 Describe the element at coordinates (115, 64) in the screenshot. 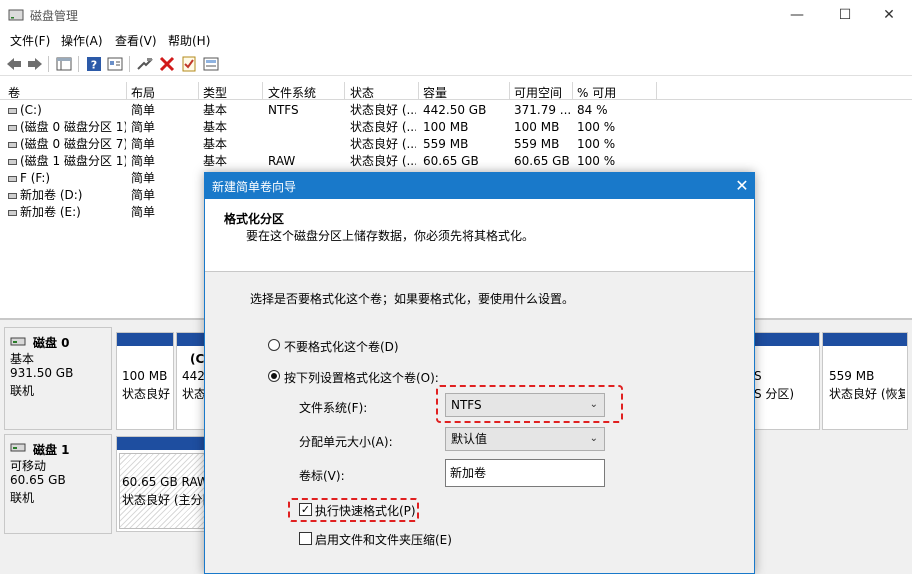

I see `properties-icon` at that location.